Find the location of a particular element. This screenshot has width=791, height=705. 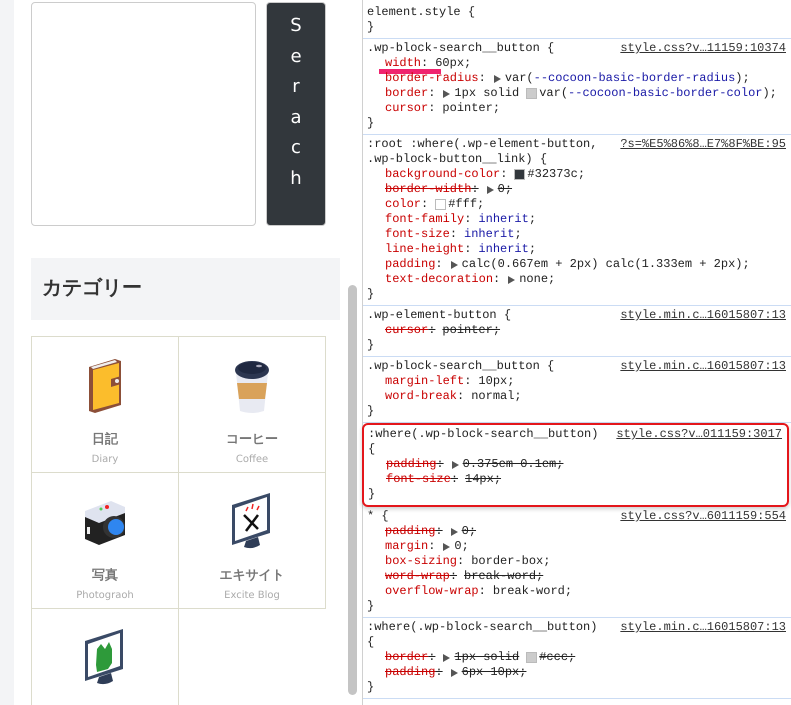

css-property: line-height: is located at coordinates (428, 249).